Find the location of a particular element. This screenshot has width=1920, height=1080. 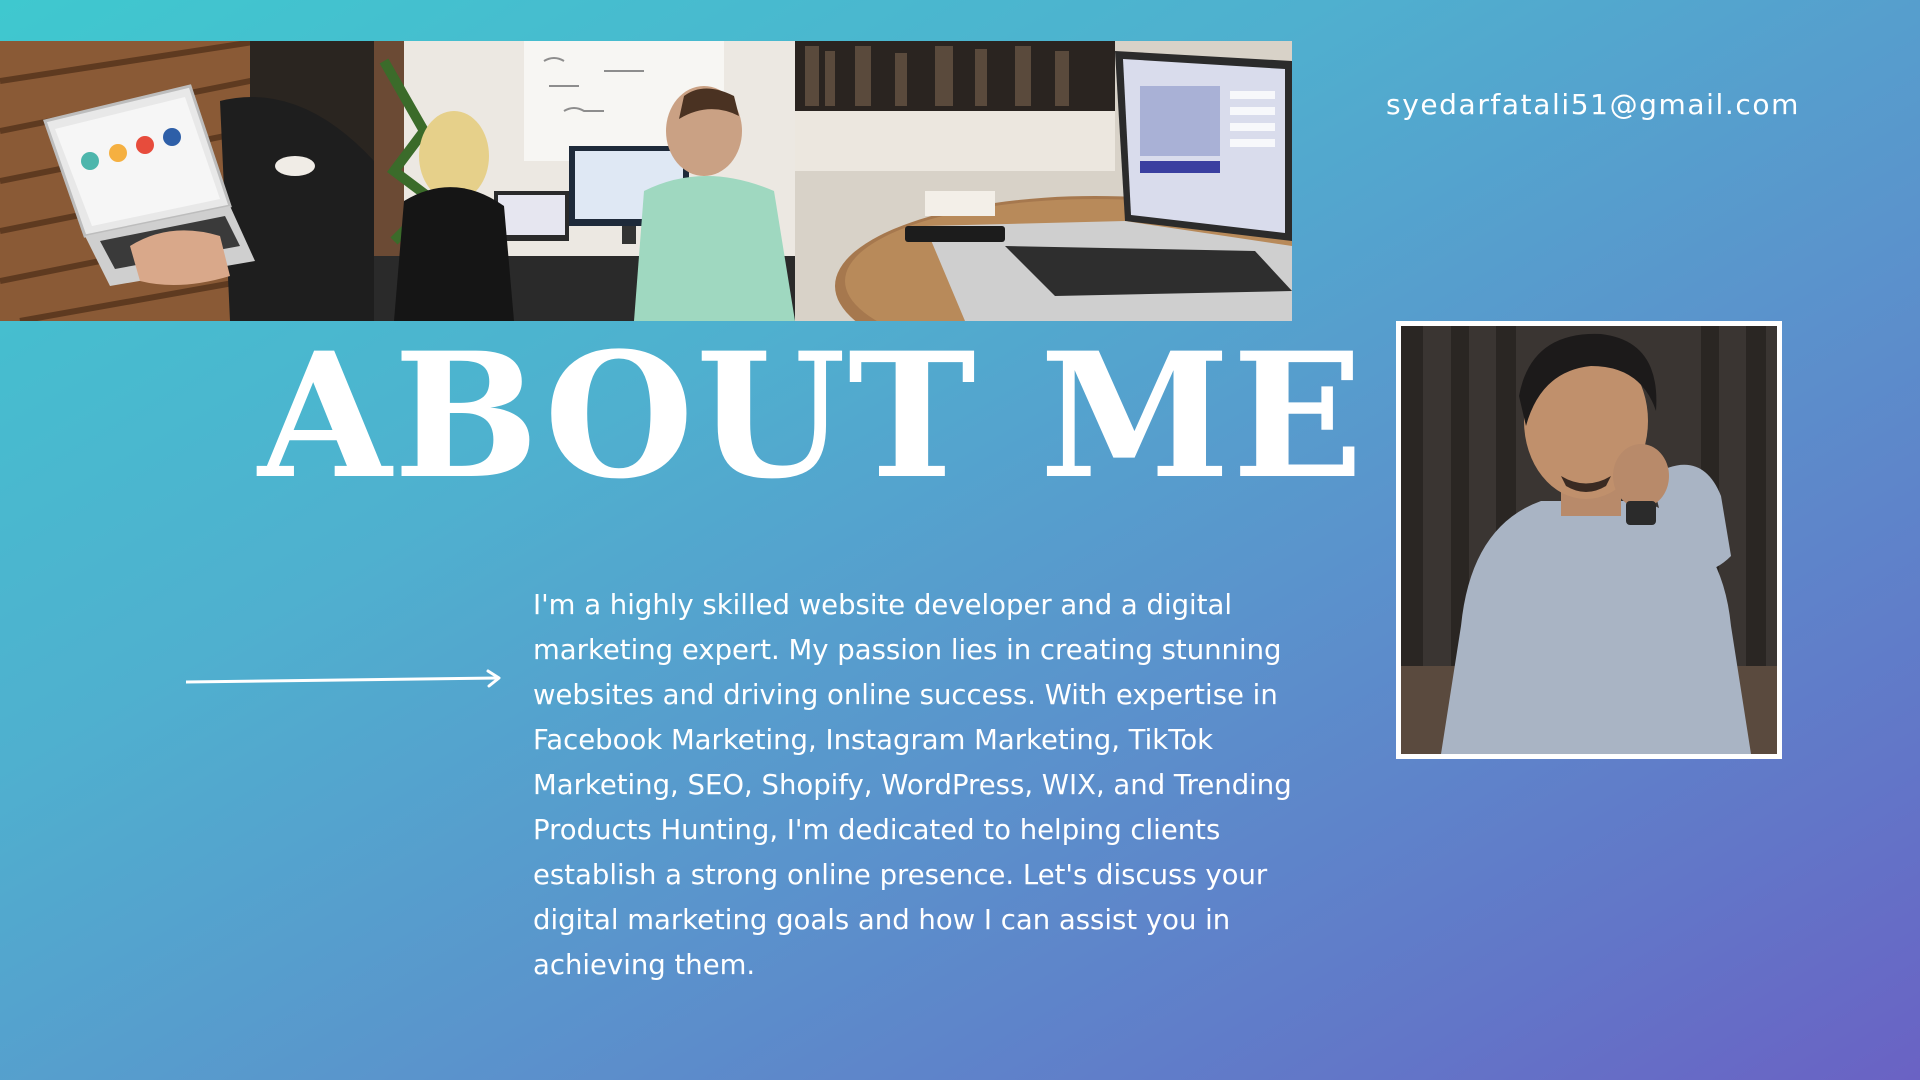

portrait-photo is located at coordinates (1589, 540).